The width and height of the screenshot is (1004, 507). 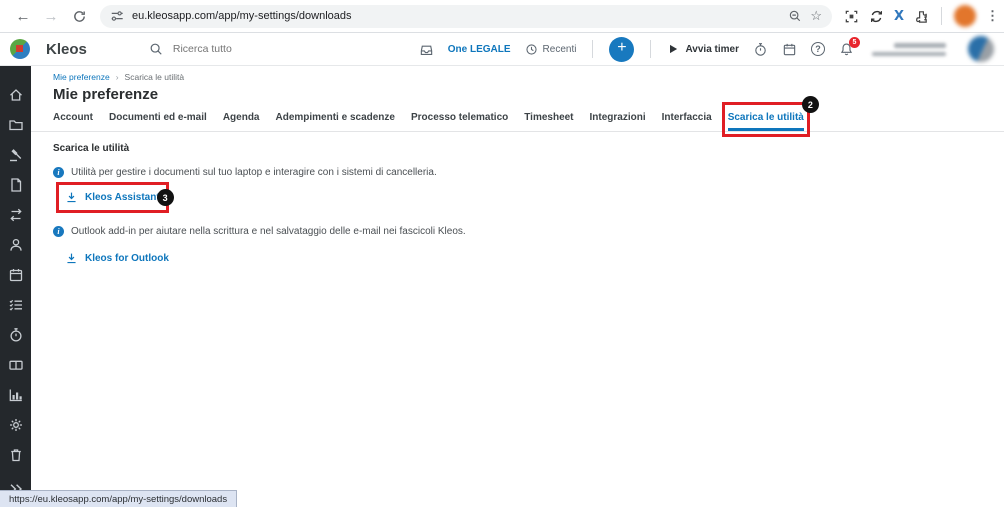 I want to click on section-title: Scarica le utilità, so click(x=91, y=148).